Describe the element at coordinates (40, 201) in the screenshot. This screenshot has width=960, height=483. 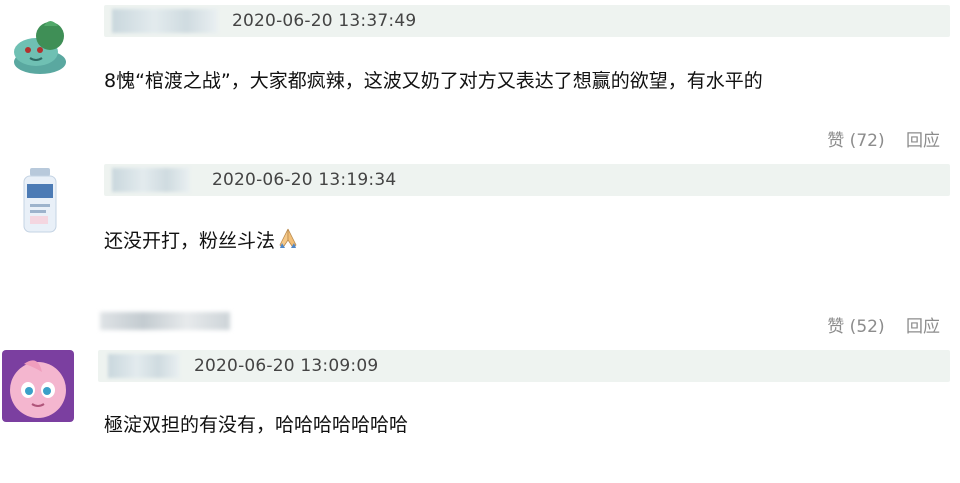
I see `bottle-avatar-icon` at that location.